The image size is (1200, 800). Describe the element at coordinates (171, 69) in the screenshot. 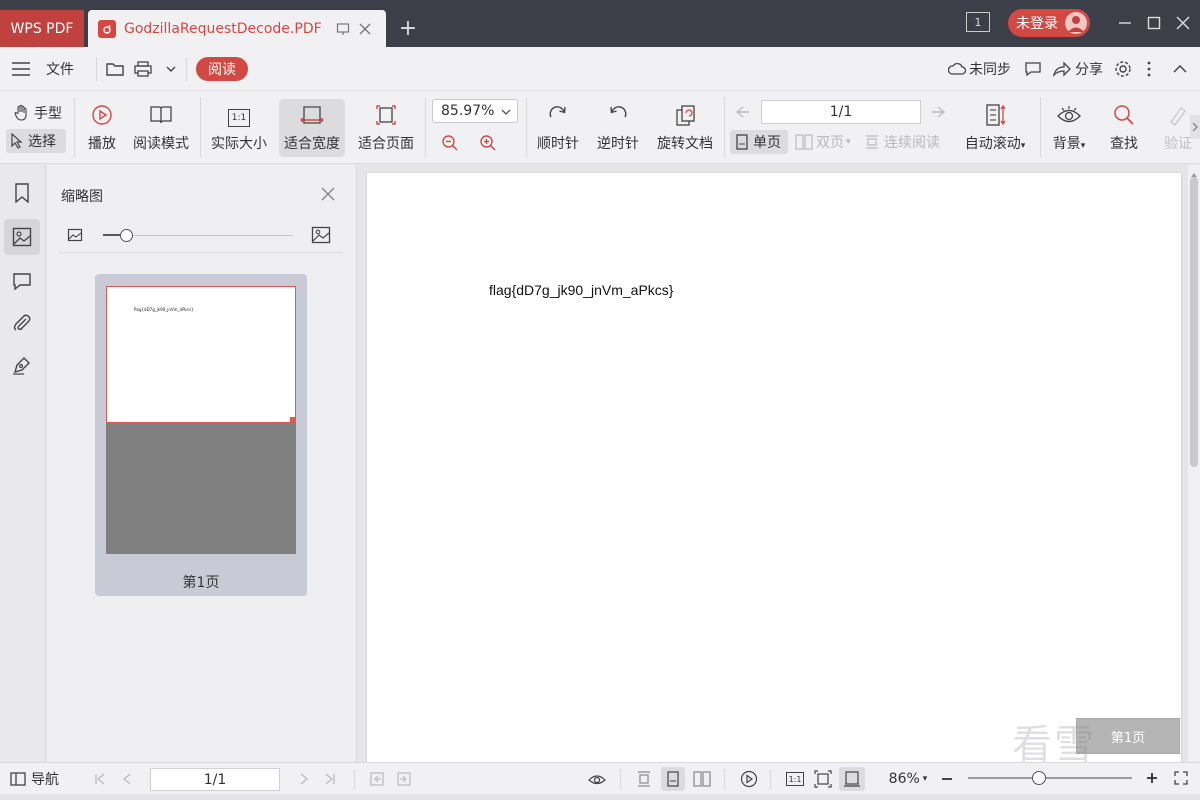

I see `quick-access-dropdown-icon` at that location.